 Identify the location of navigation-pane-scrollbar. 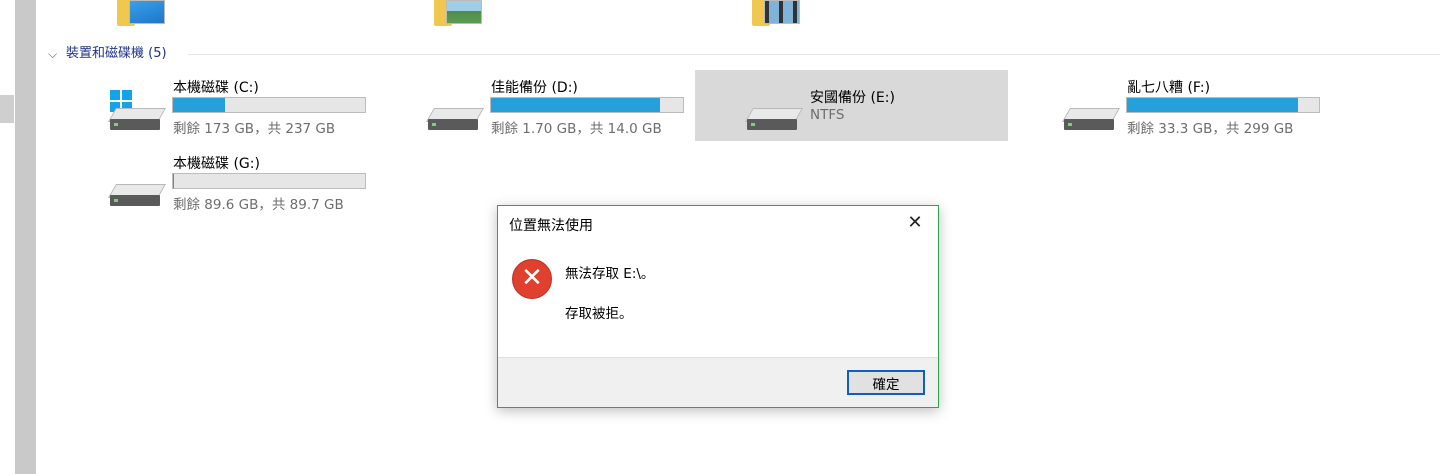
(25, 237).